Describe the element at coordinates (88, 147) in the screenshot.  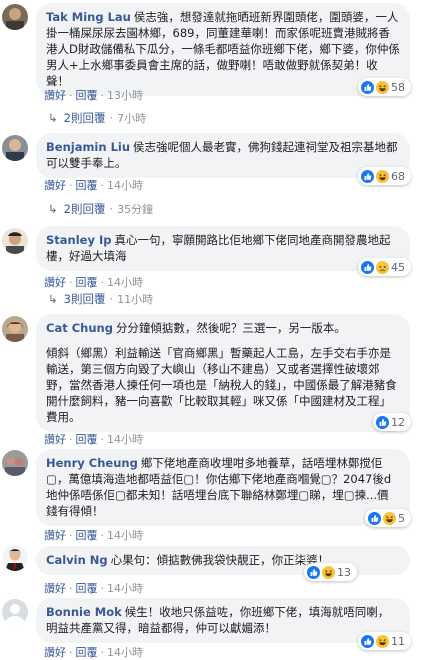
I see `commenter-name: Benjamin Liu` at that location.